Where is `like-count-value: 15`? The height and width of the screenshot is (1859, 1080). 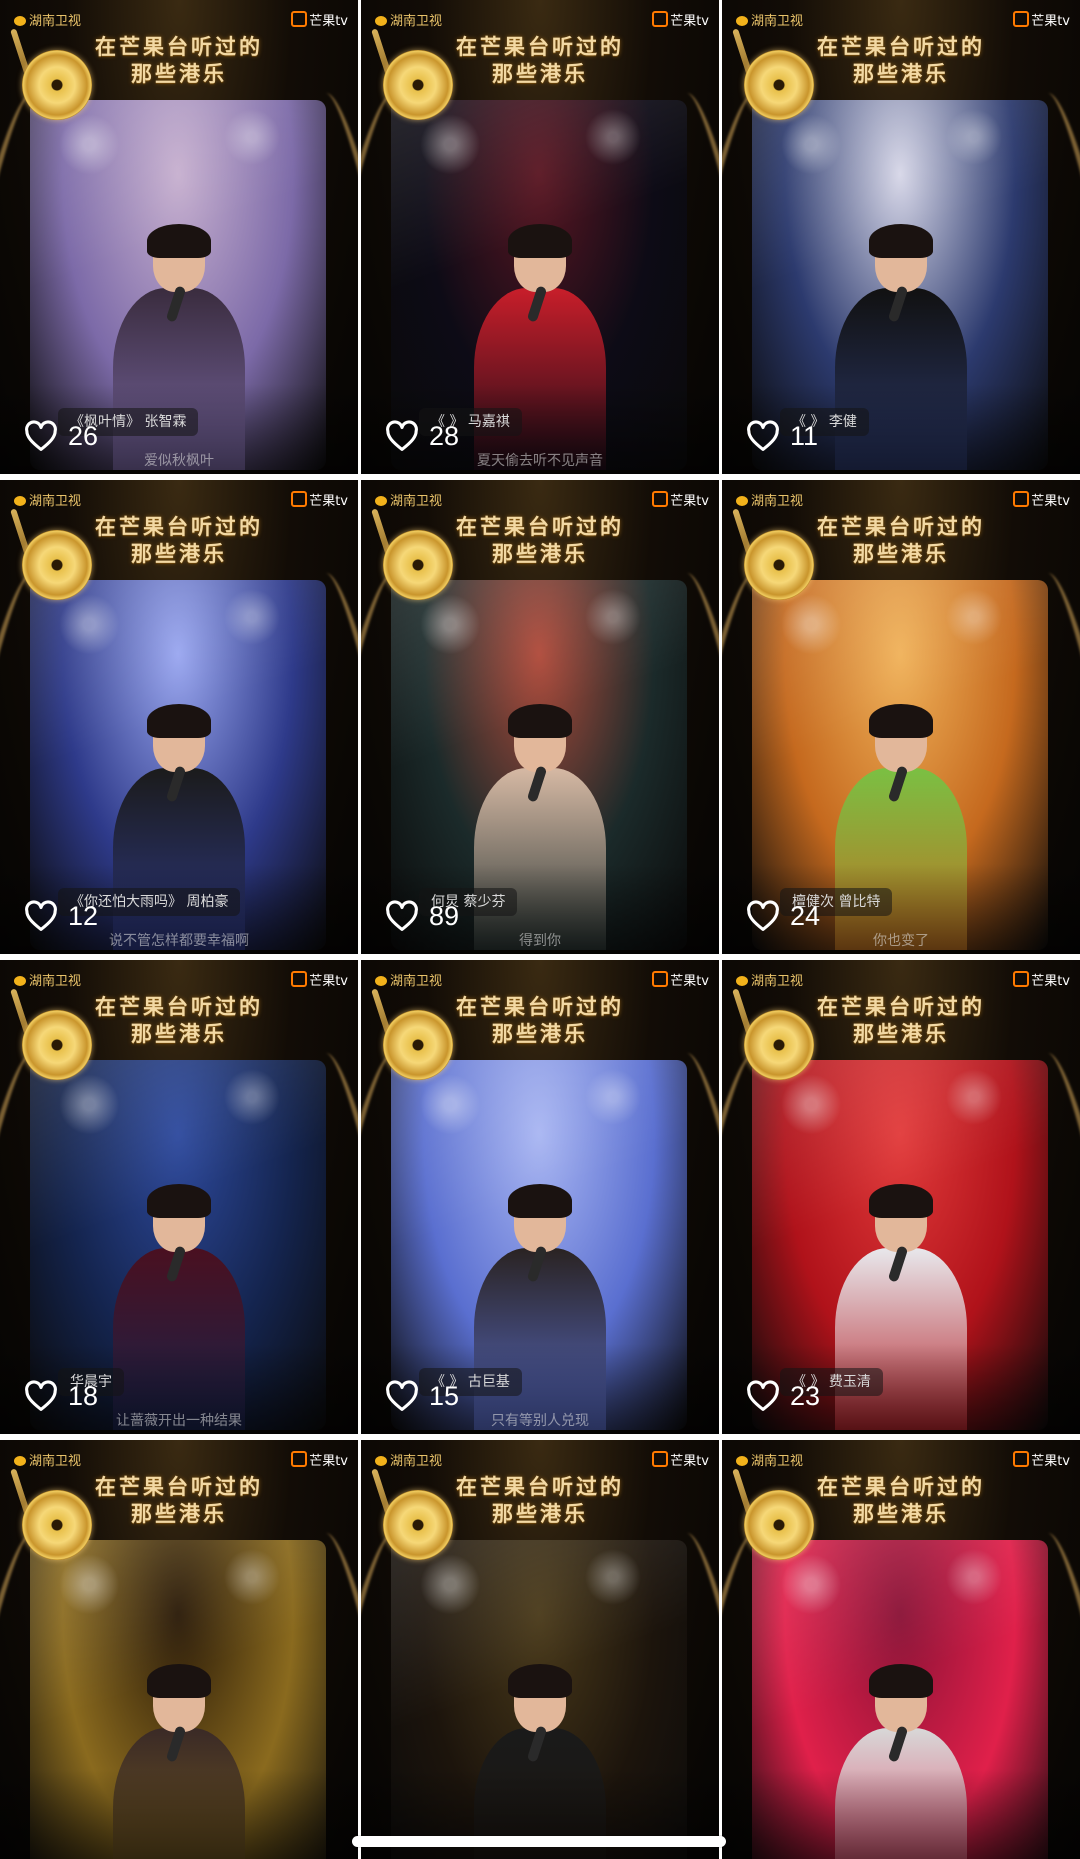
like-count-value: 15 is located at coordinates (444, 1395).